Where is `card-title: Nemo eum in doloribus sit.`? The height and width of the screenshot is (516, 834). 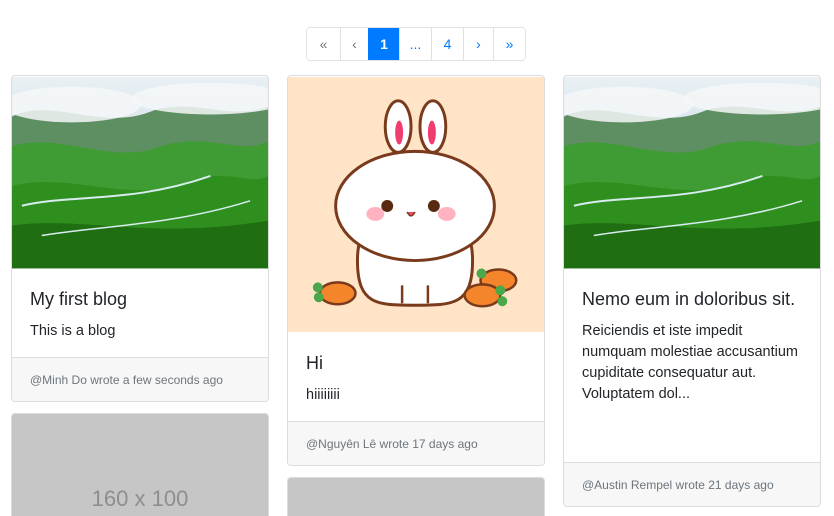
card-title: Nemo eum in doloribus sit. is located at coordinates (692, 300).